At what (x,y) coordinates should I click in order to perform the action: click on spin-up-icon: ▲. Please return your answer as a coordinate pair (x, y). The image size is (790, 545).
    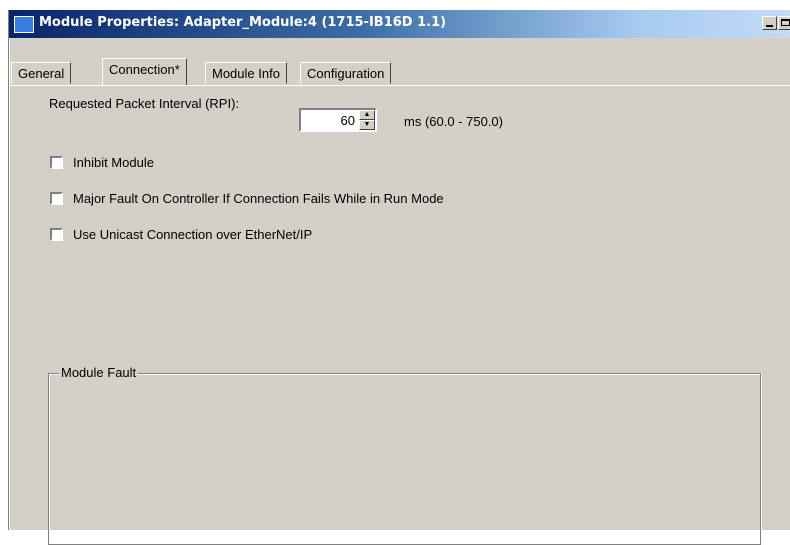
    Looking at the image, I should click on (367, 115).